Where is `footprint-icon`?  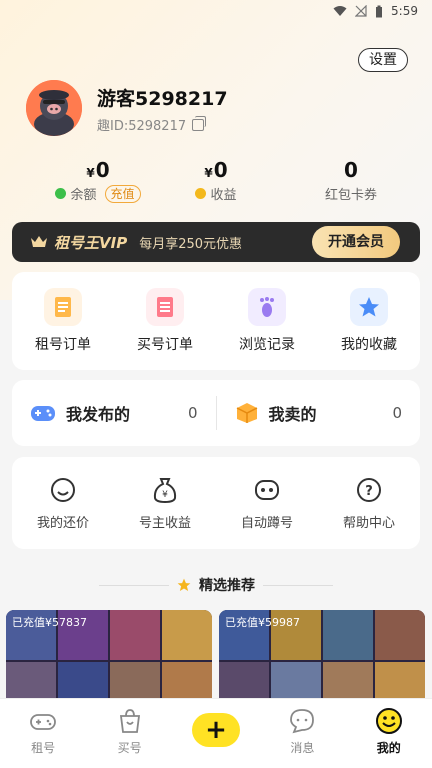
footprint-icon is located at coordinates (267, 307).